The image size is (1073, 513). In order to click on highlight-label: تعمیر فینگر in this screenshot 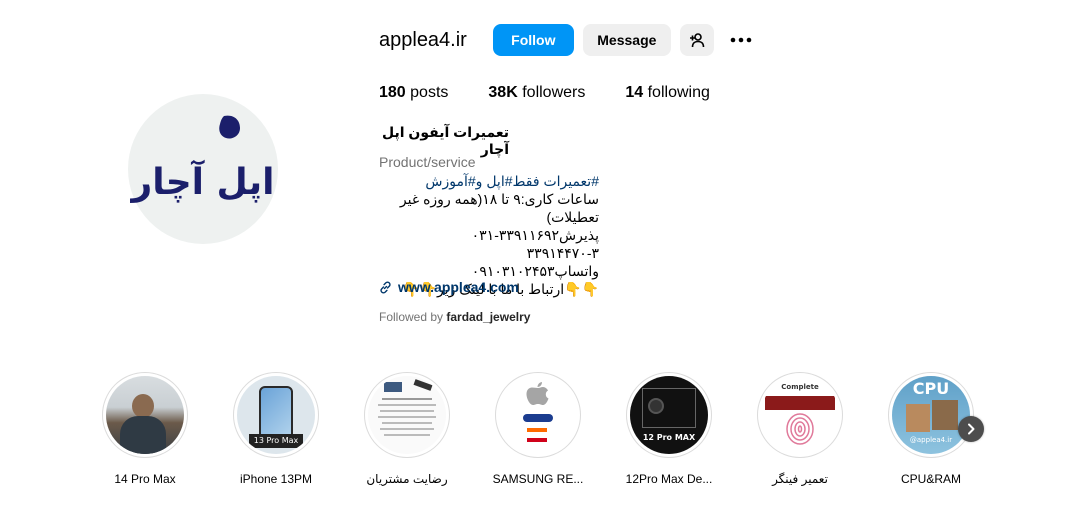, I will do `click(800, 479)`.